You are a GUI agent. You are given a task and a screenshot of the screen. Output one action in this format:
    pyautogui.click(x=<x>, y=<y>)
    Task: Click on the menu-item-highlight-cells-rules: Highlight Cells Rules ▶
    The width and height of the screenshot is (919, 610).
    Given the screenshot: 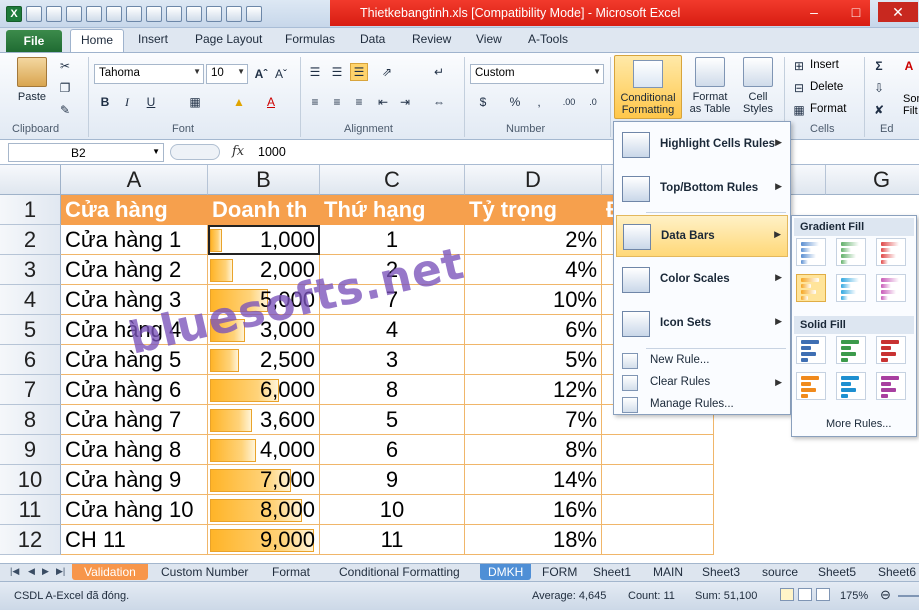 What is the action you would take?
    pyautogui.click(x=702, y=145)
    